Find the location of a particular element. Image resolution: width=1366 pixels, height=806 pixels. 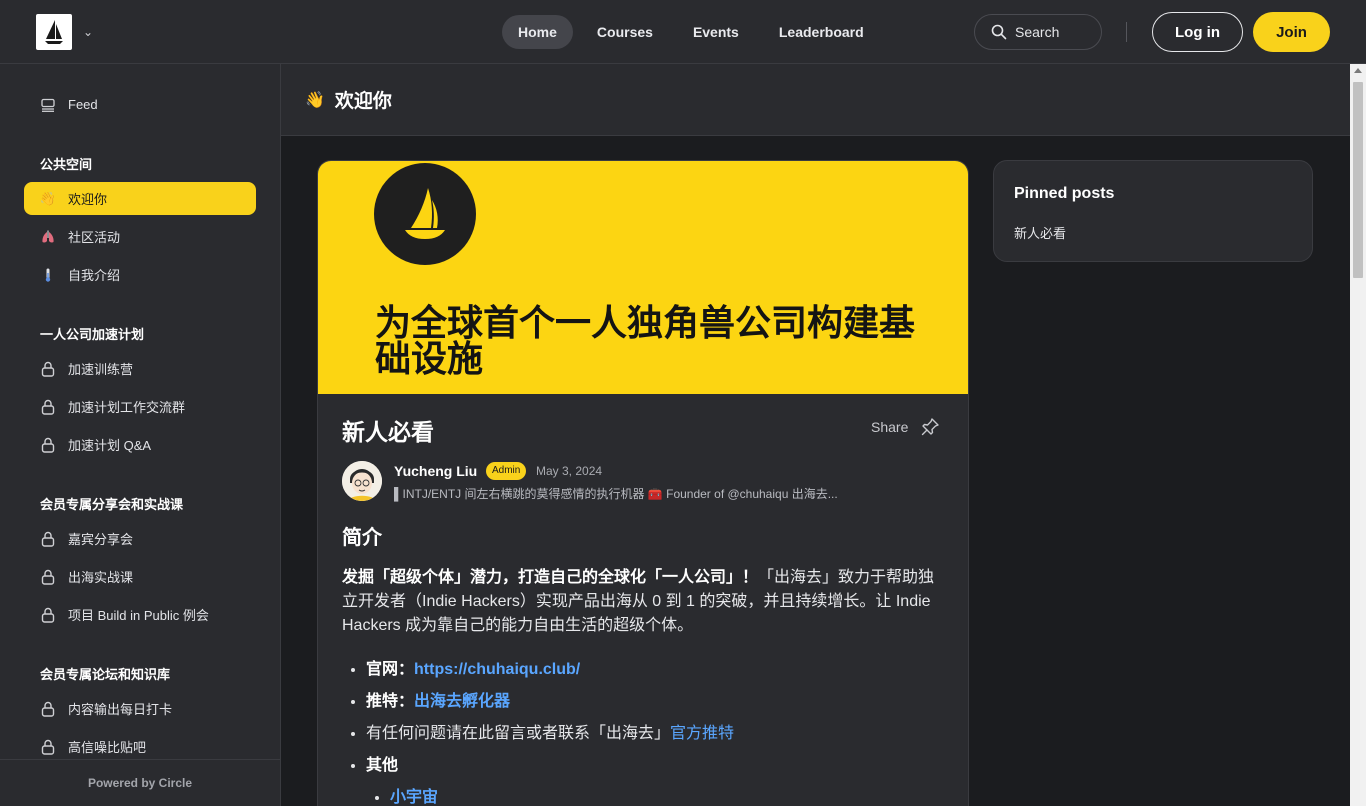

list-item: 有任何问题请在此留言或者联系「出海去」官方推特 is located at coordinates (654, 734).